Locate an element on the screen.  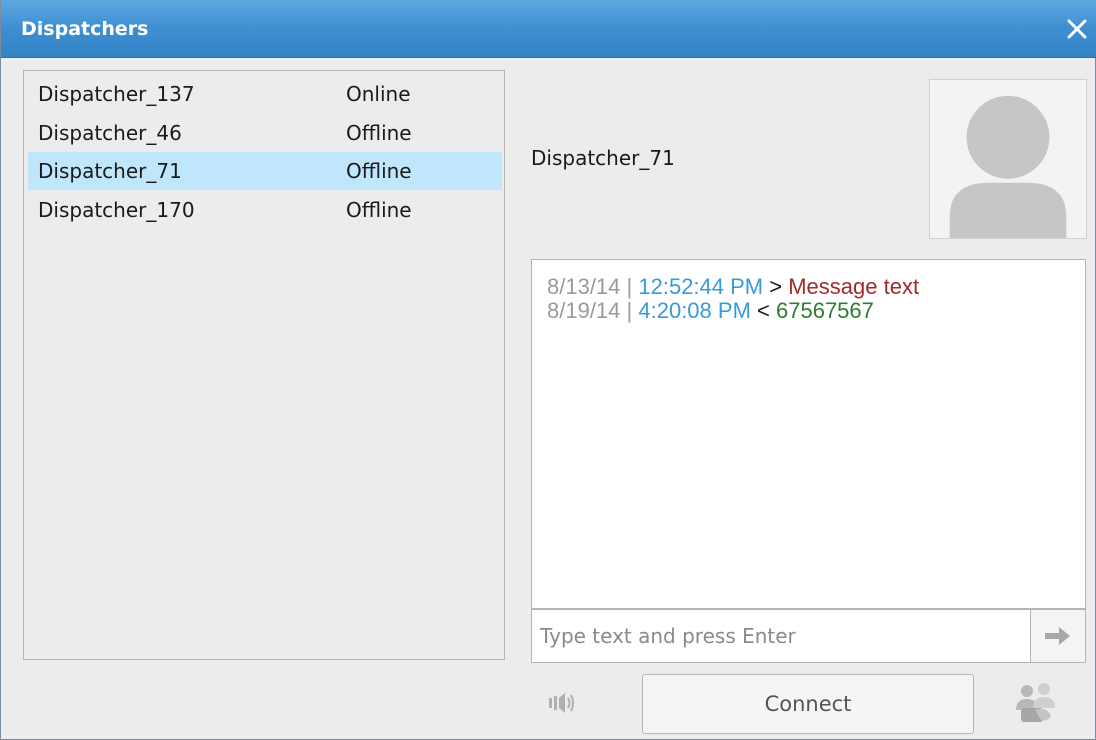
dispatcher-row: Dispatcher_170 Offline is located at coordinates (265, 210).